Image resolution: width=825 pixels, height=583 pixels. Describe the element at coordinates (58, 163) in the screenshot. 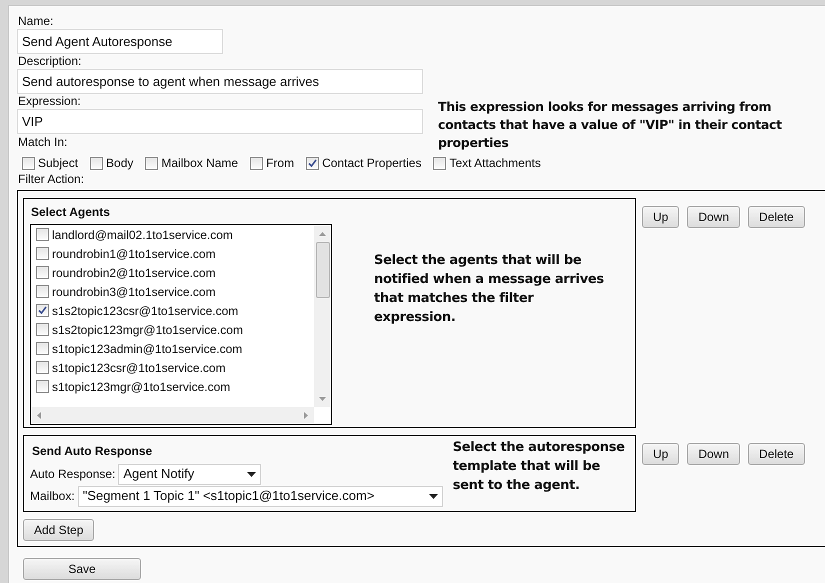

I see `checkbox-label: Subject` at that location.